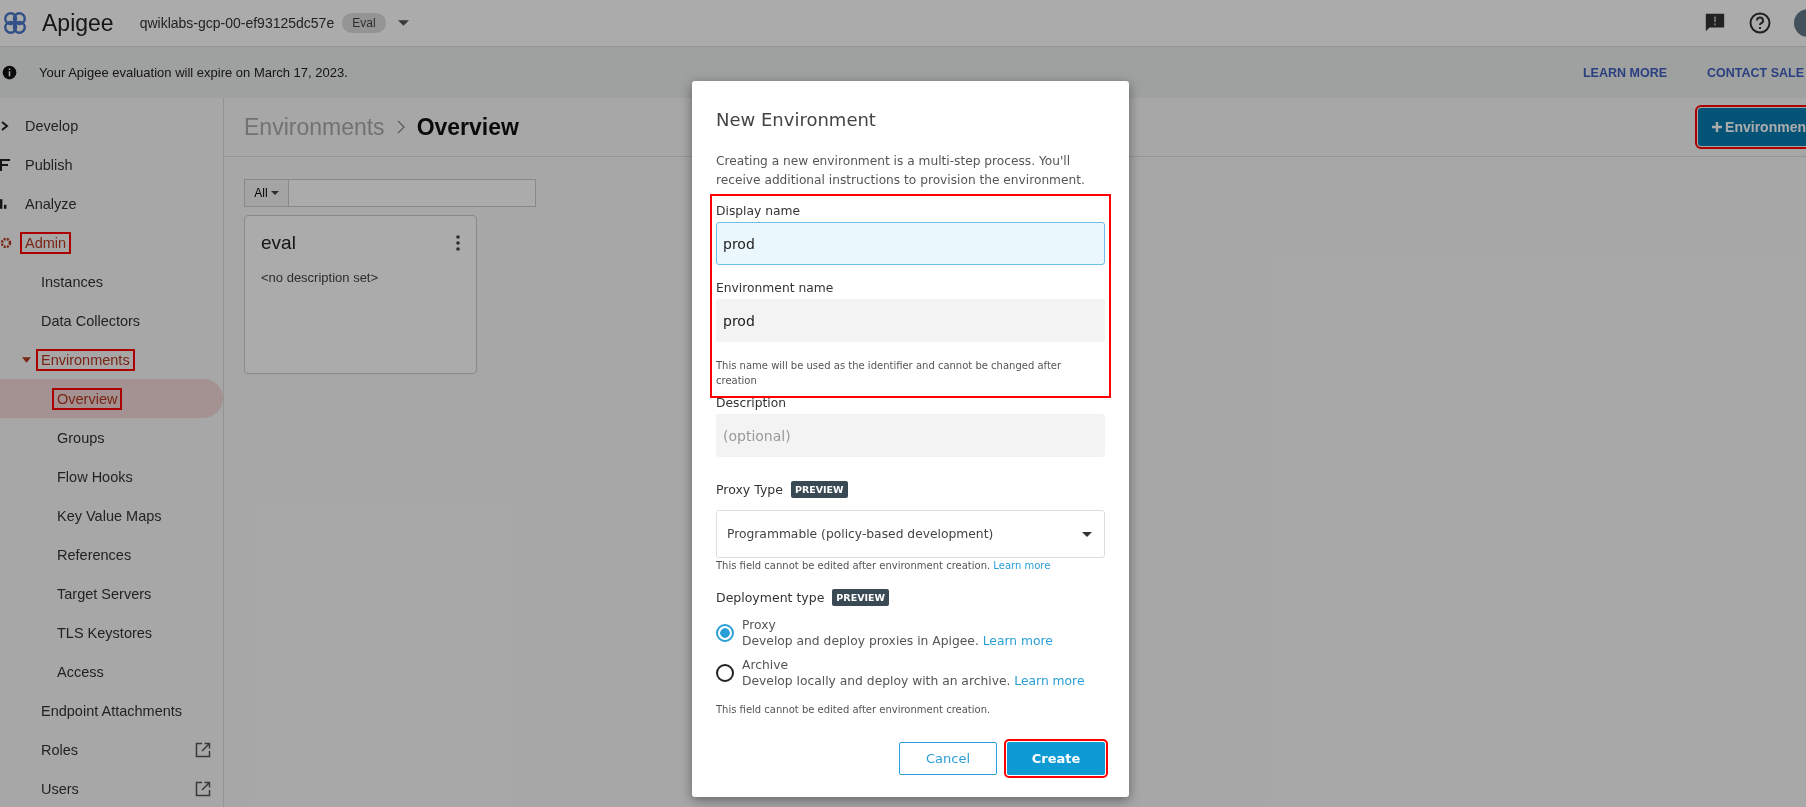 The width and height of the screenshot is (1806, 807). I want to click on feedback-icon, so click(1715, 23).